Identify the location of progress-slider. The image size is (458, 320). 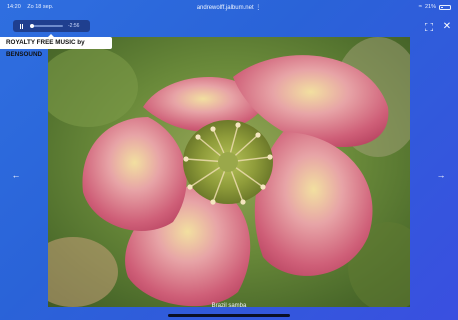
(46, 25).